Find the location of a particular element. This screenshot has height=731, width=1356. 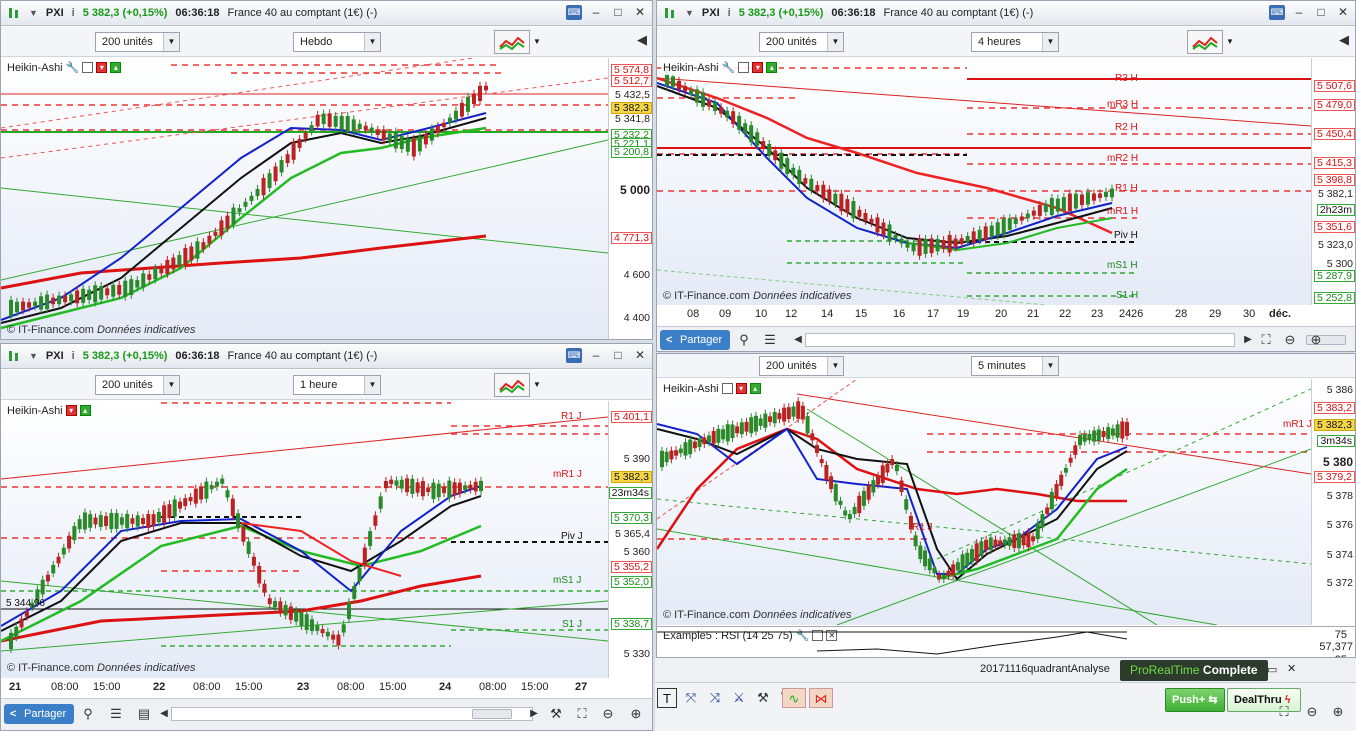

text-tool-icon: T is located at coordinates (667, 698).